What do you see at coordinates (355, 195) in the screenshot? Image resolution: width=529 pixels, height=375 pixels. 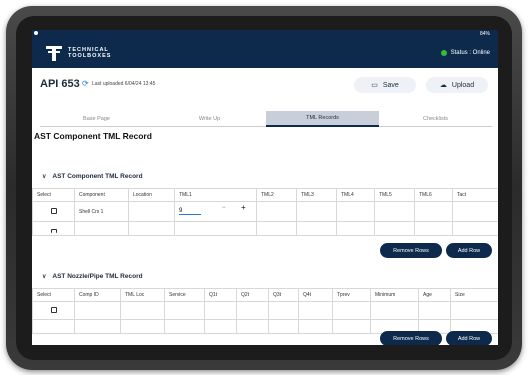 I see `col-tml4: TML4` at bounding box center [355, 195].